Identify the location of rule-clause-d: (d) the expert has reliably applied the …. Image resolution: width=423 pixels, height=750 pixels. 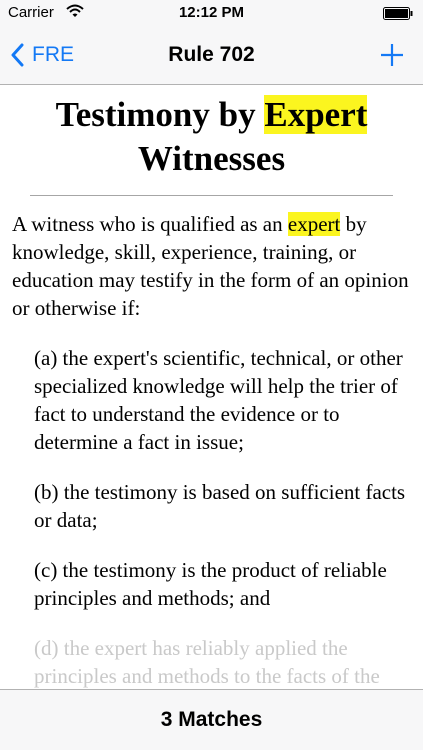
(207, 662).